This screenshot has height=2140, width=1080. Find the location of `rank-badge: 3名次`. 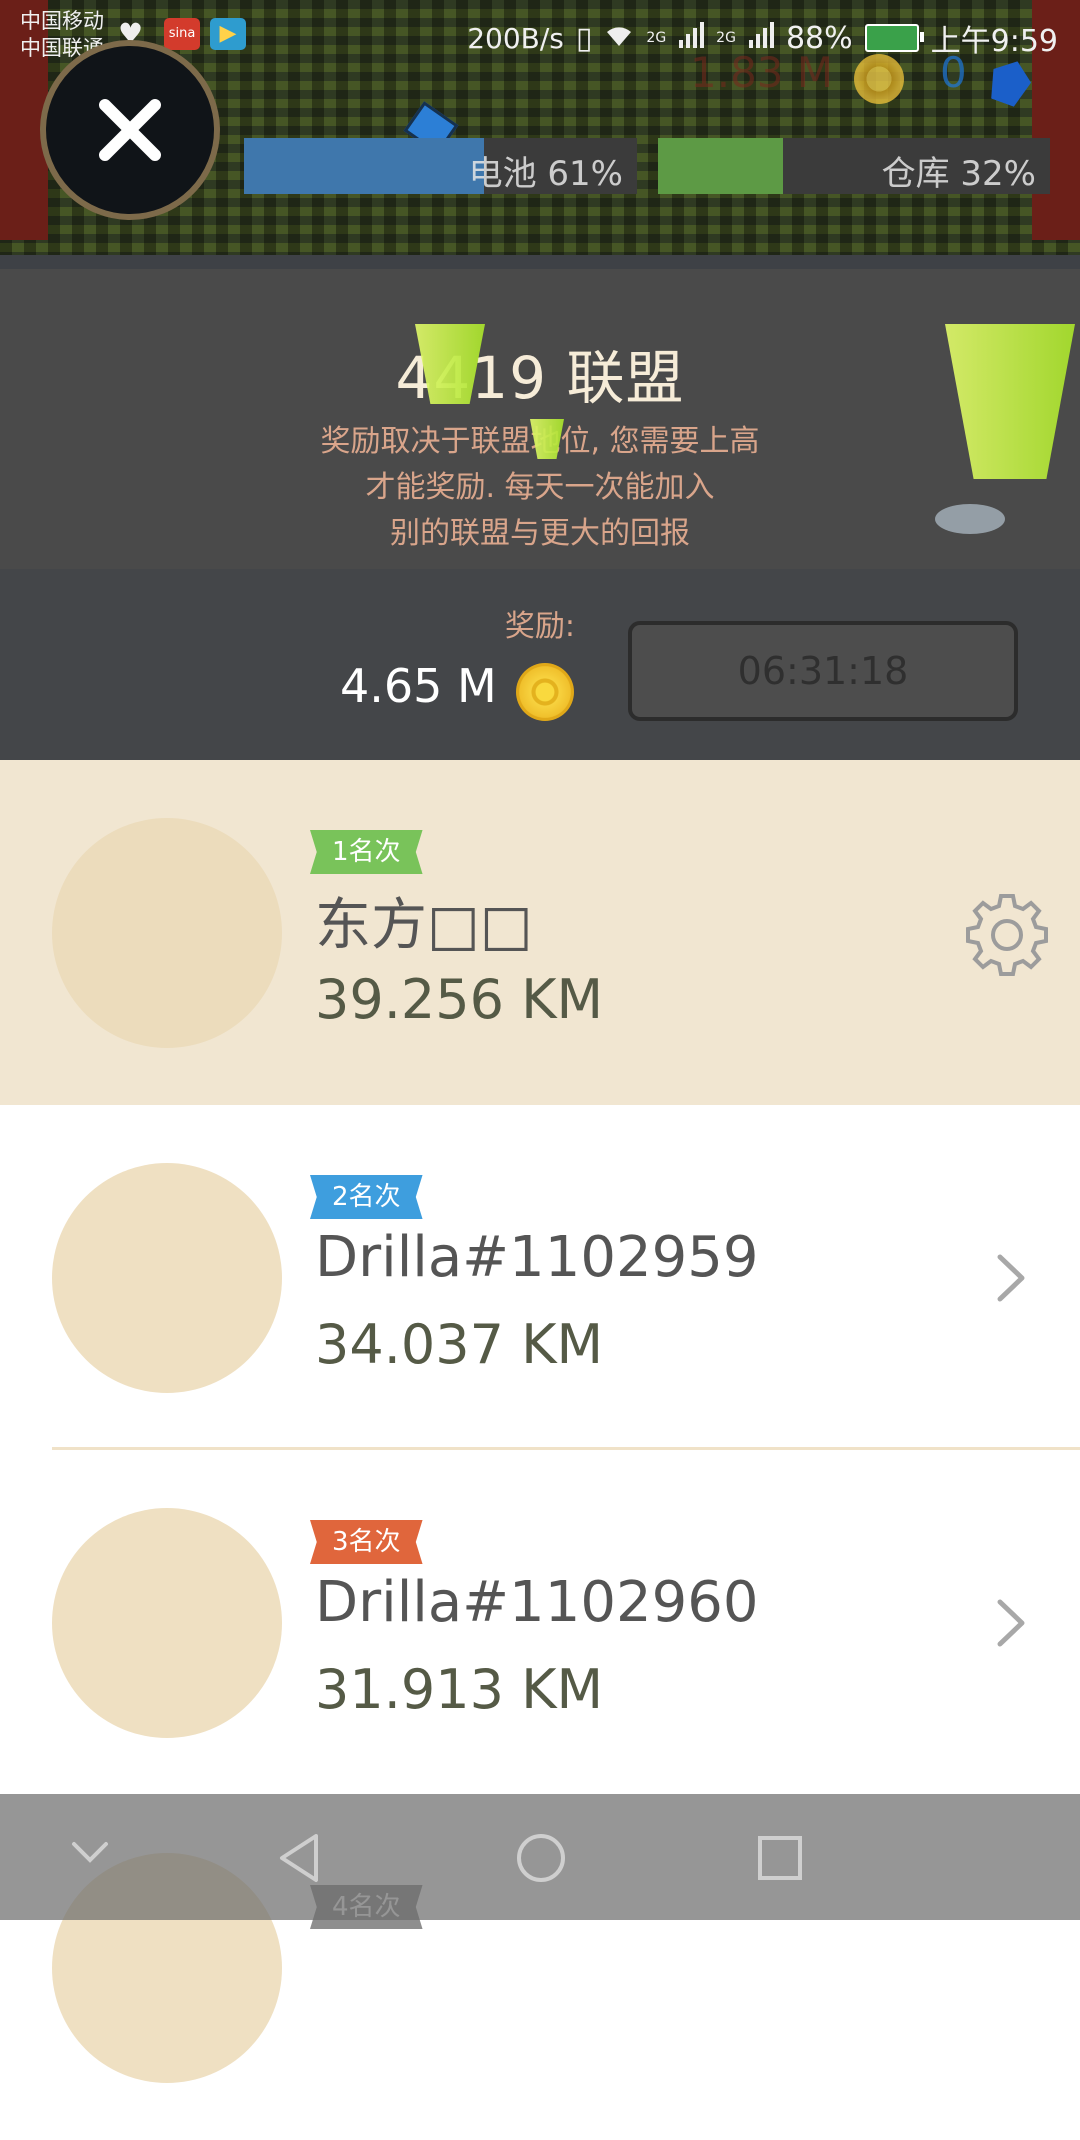

rank-badge: 3名次 is located at coordinates (366, 1542).